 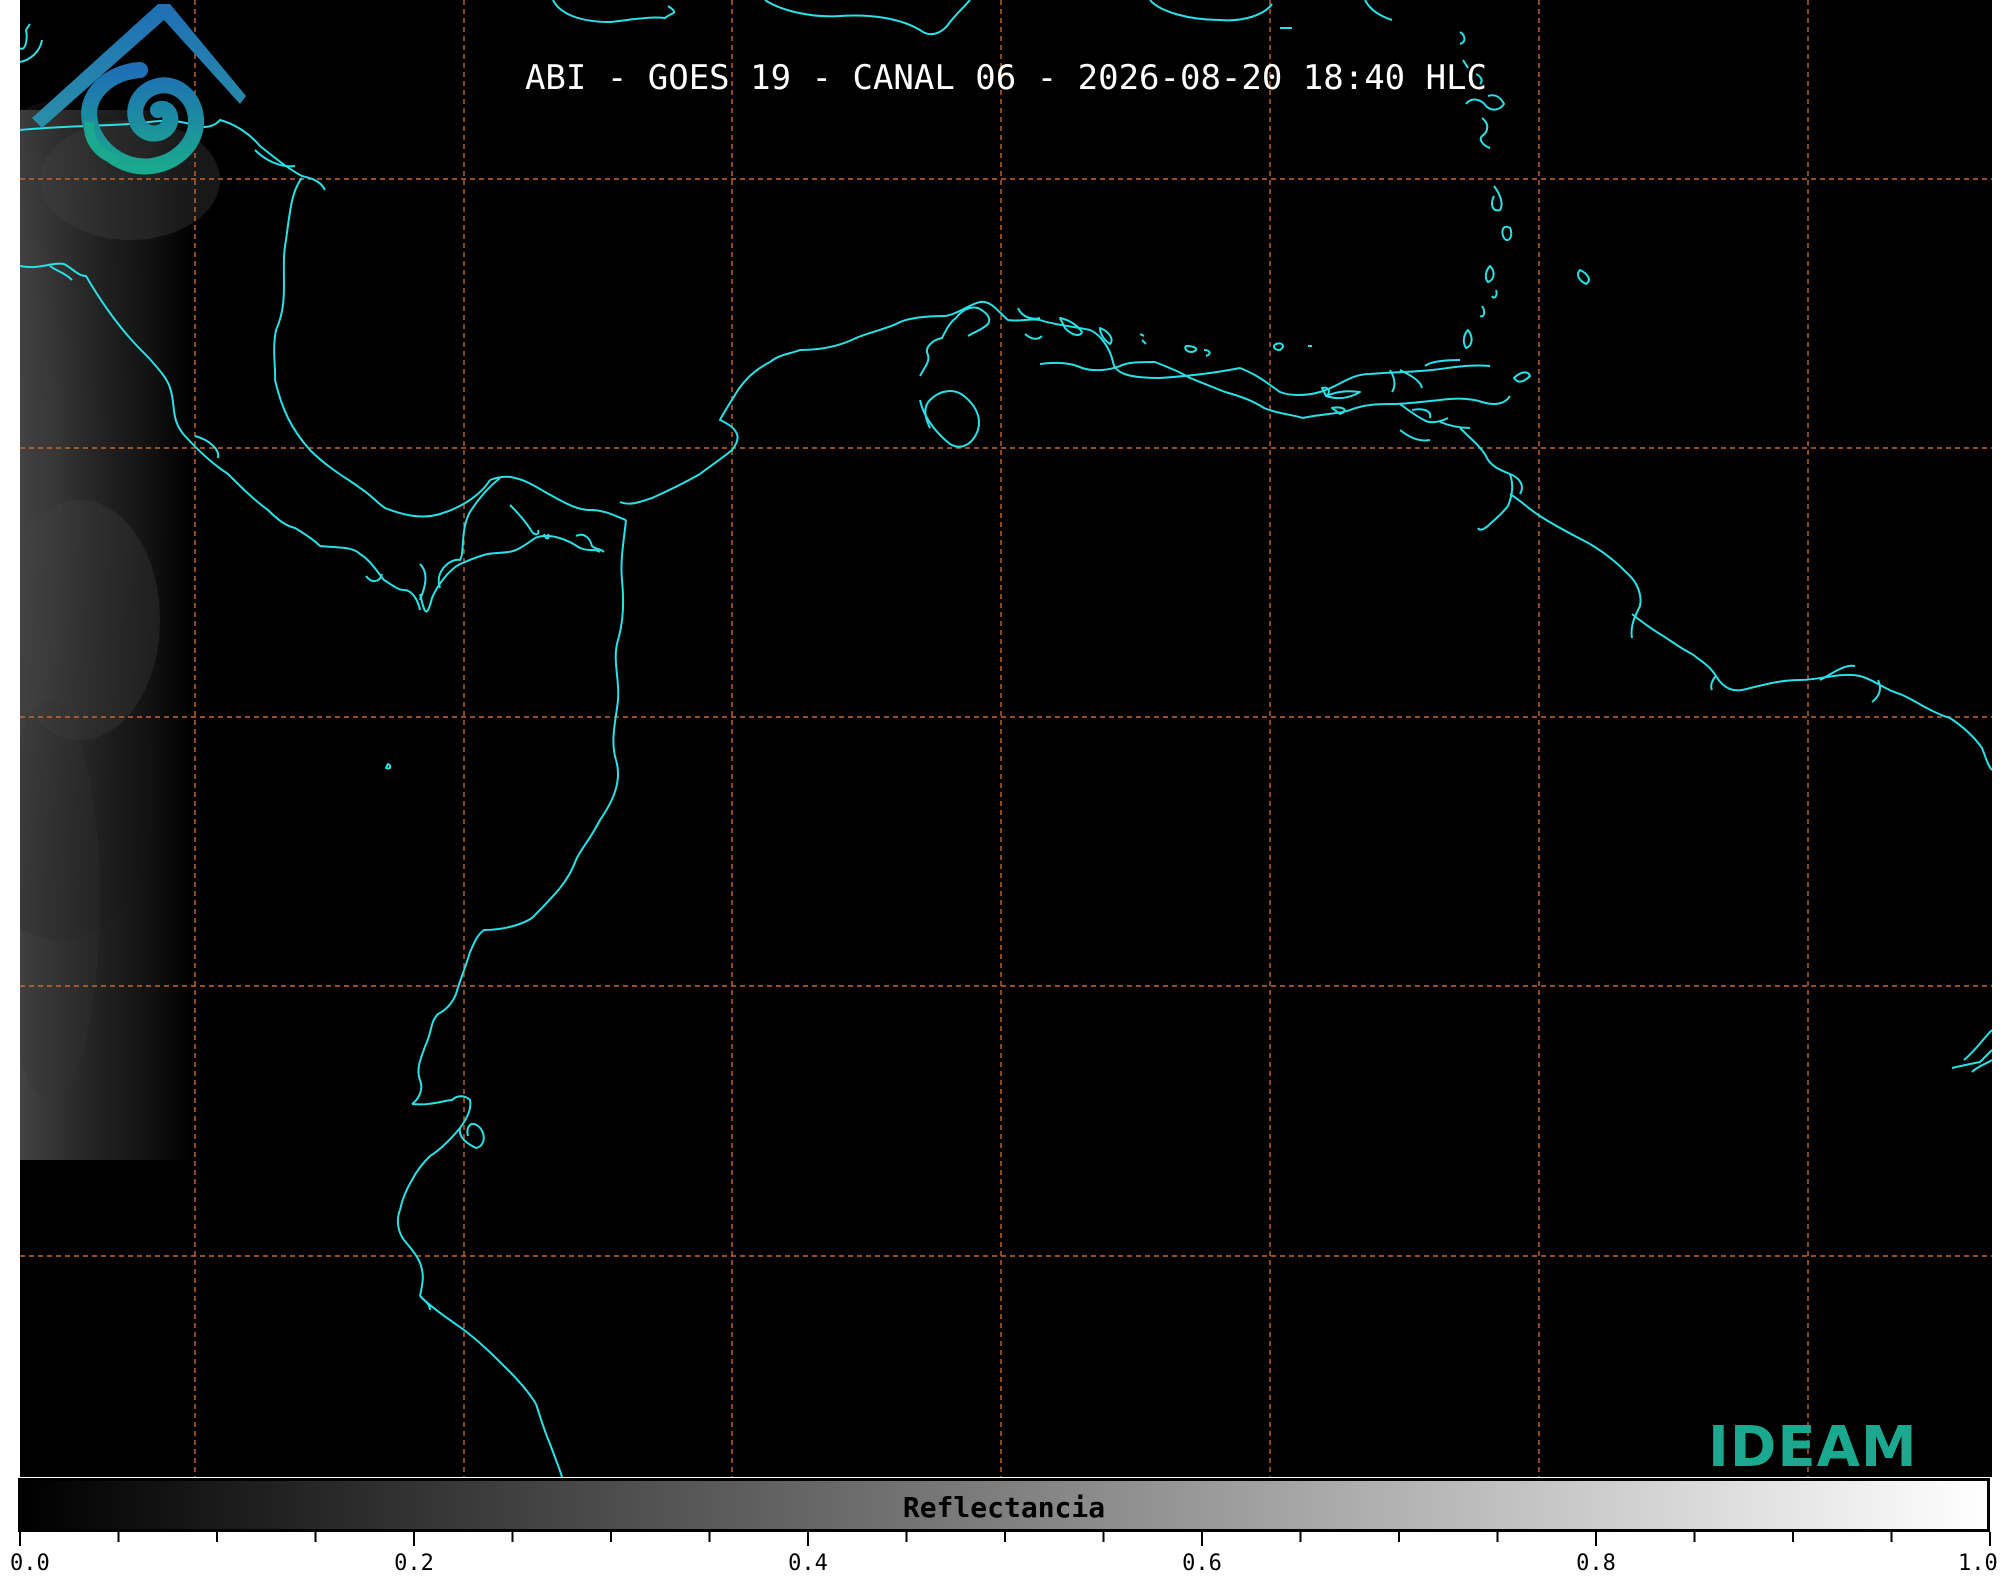 What do you see at coordinates (30, 1563) in the screenshot?
I see `colorbar-tick-label: 0.0` at bounding box center [30, 1563].